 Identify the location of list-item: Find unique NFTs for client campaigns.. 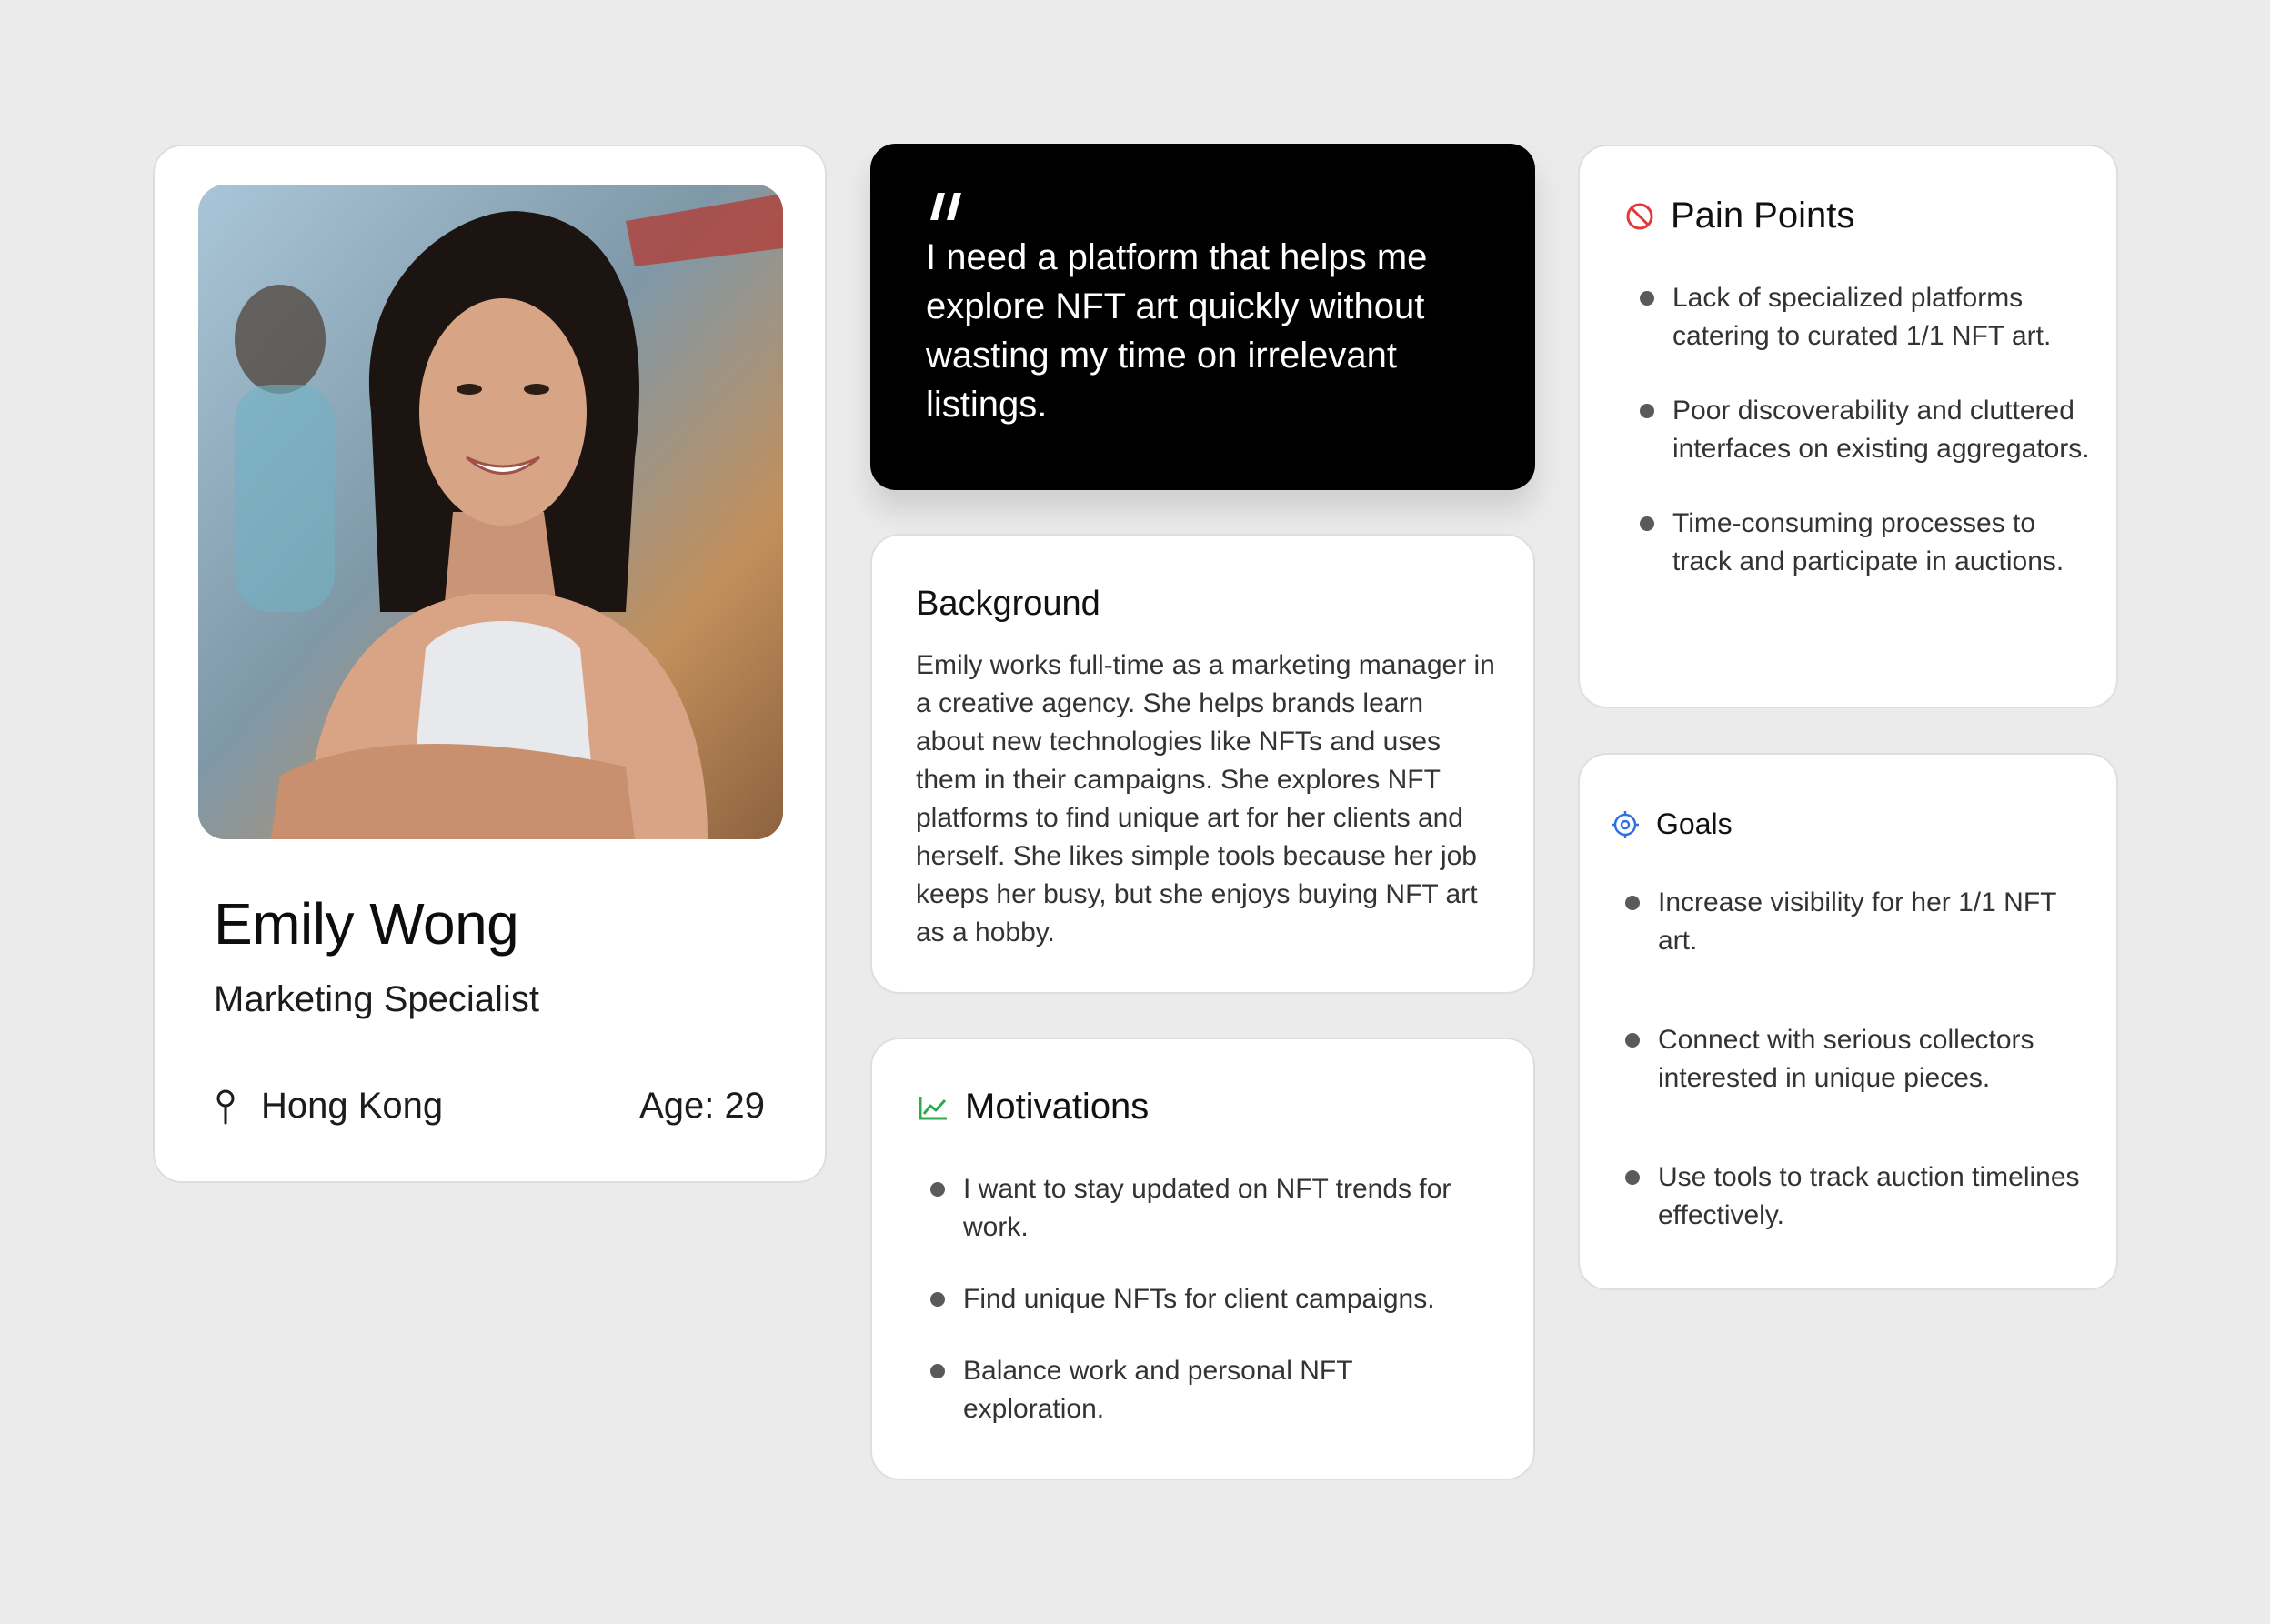
(1203, 1299).